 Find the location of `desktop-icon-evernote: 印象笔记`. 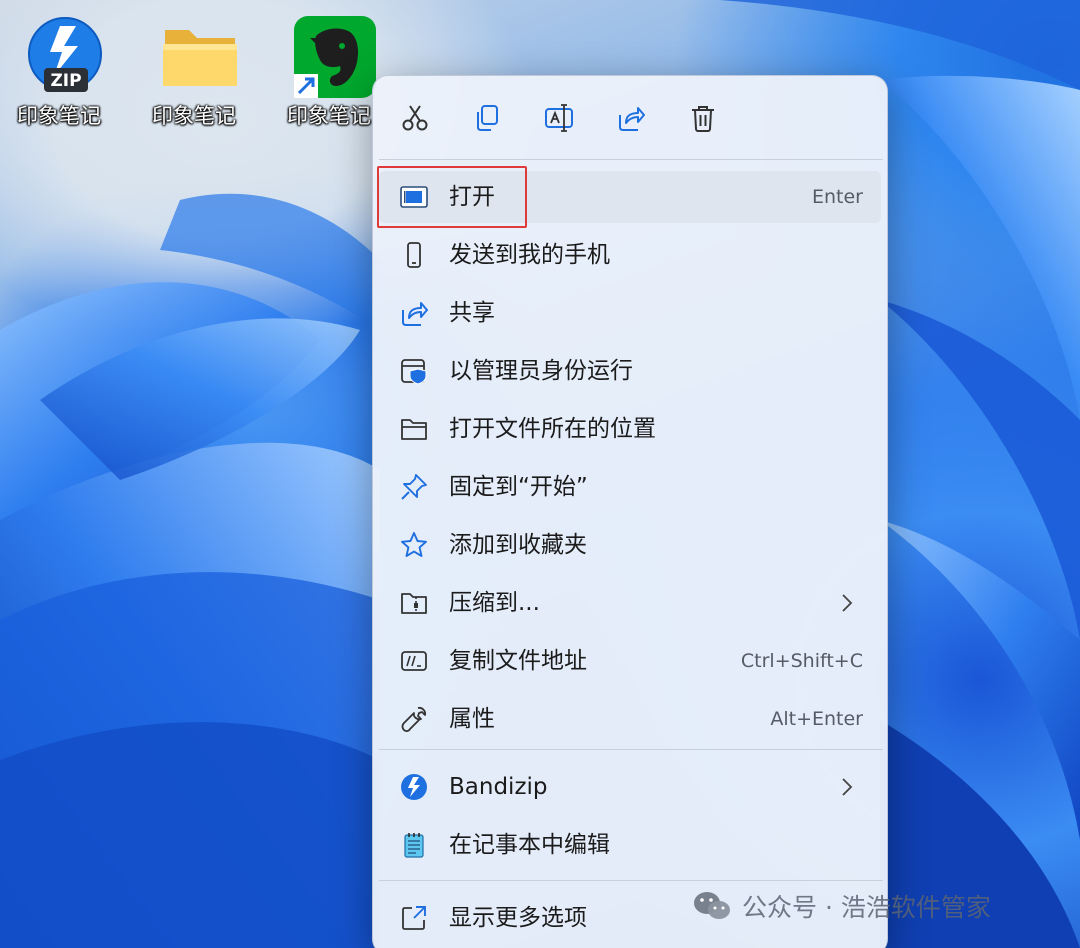

desktop-icon-evernote: 印象笔记 is located at coordinates (328, 72).